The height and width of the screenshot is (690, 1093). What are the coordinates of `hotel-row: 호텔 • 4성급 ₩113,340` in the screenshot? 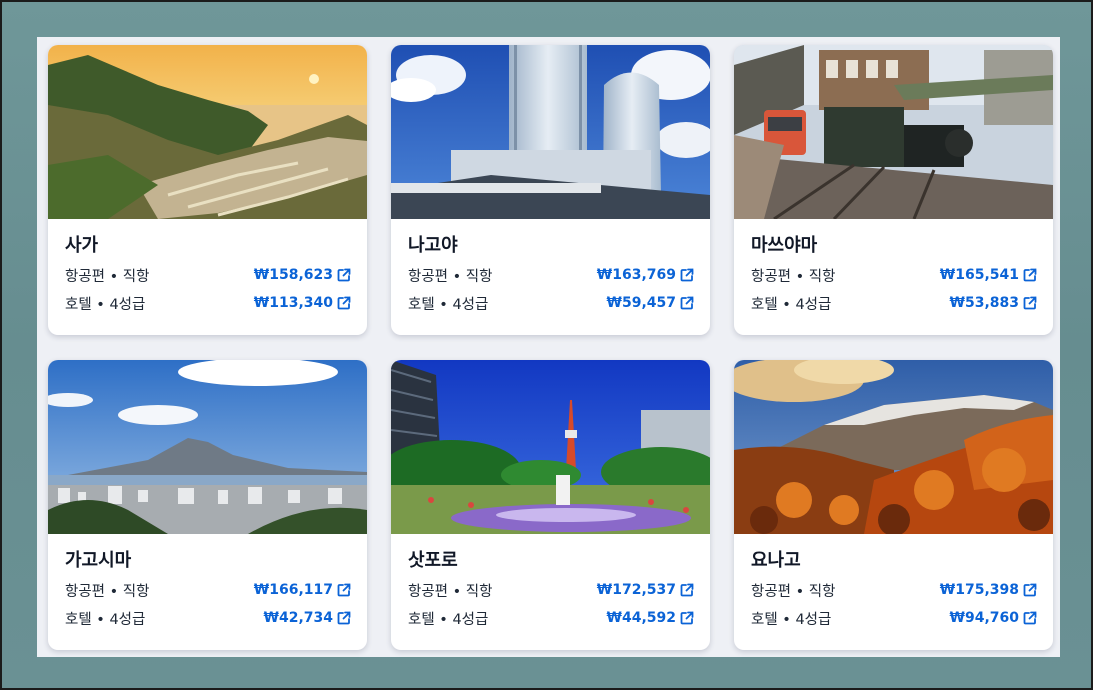 It's located at (208, 303).